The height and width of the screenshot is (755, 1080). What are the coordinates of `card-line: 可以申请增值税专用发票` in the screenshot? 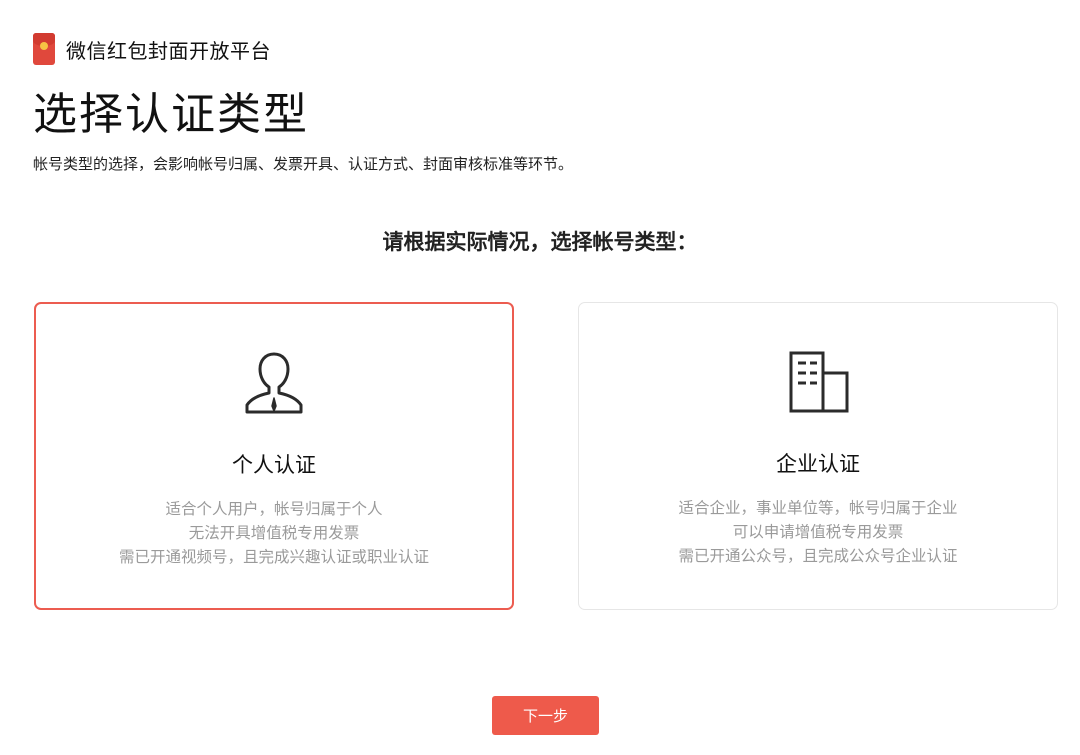 It's located at (818, 532).